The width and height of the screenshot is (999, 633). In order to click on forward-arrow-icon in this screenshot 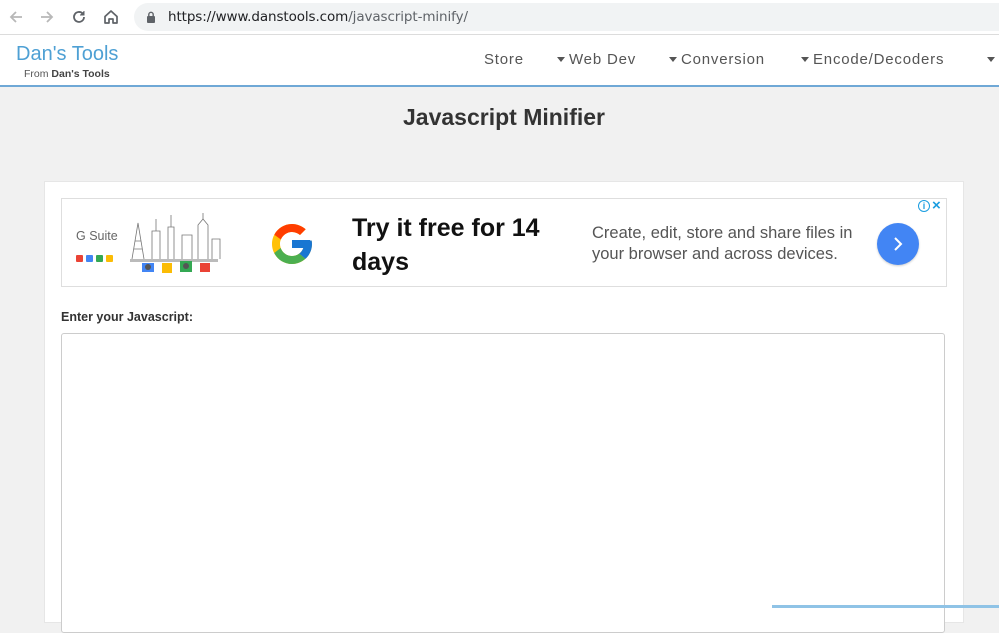, I will do `click(47, 17)`.